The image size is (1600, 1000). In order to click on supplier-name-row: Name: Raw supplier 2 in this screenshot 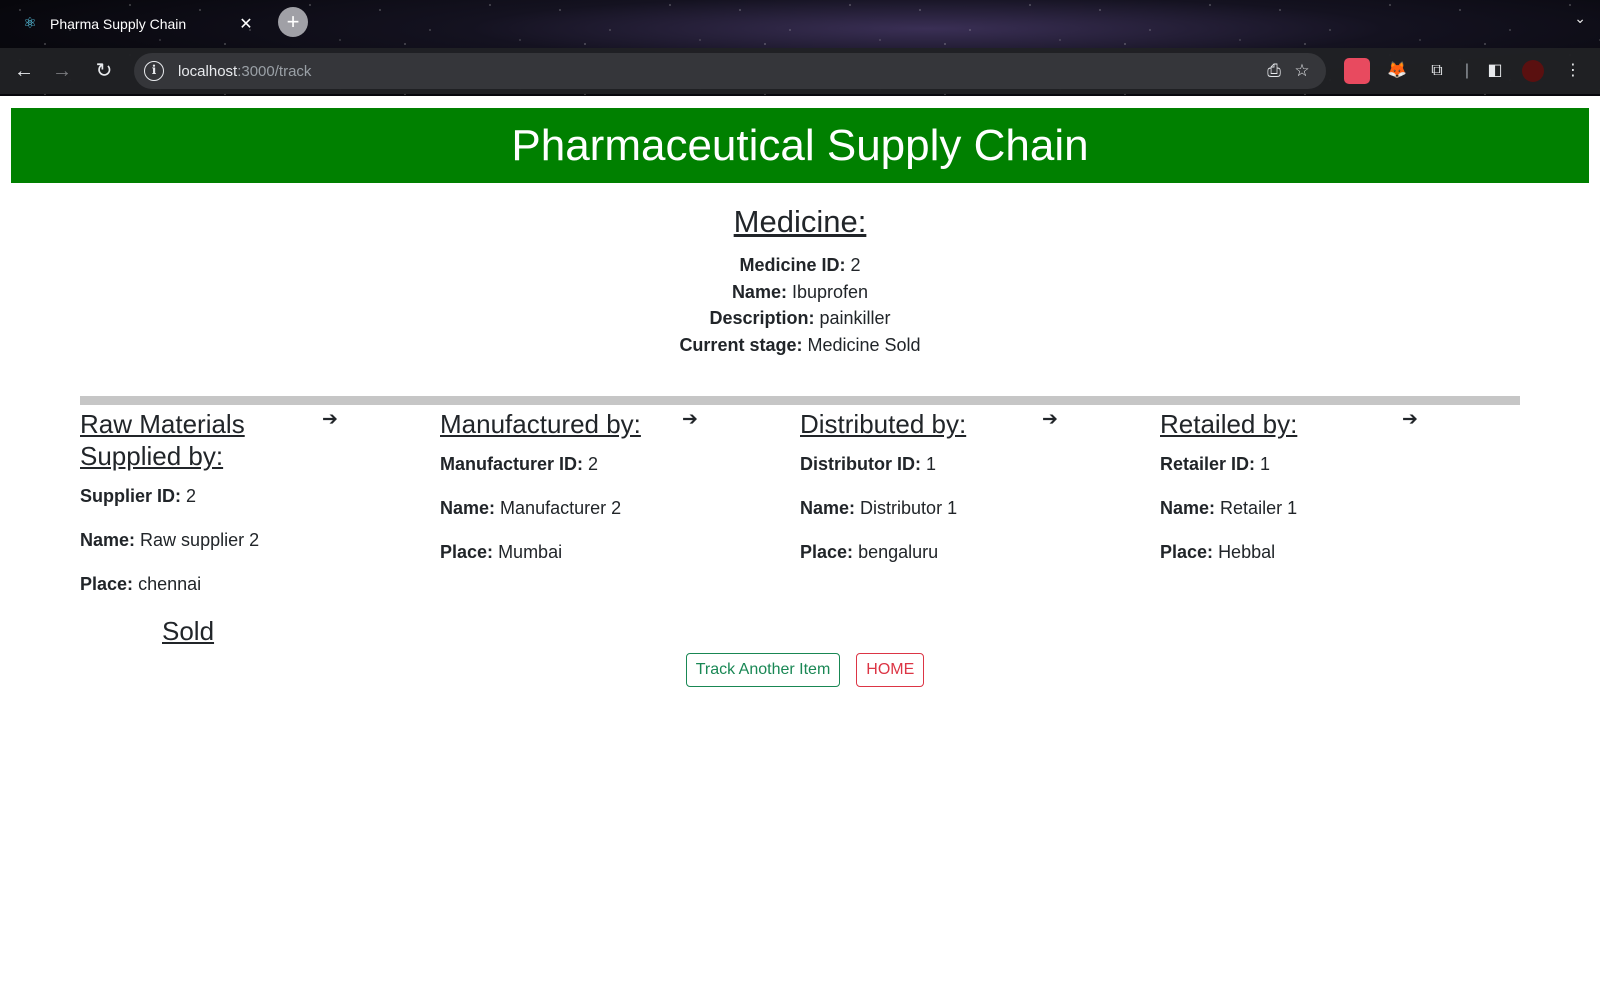, I will do `click(170, 540)`.